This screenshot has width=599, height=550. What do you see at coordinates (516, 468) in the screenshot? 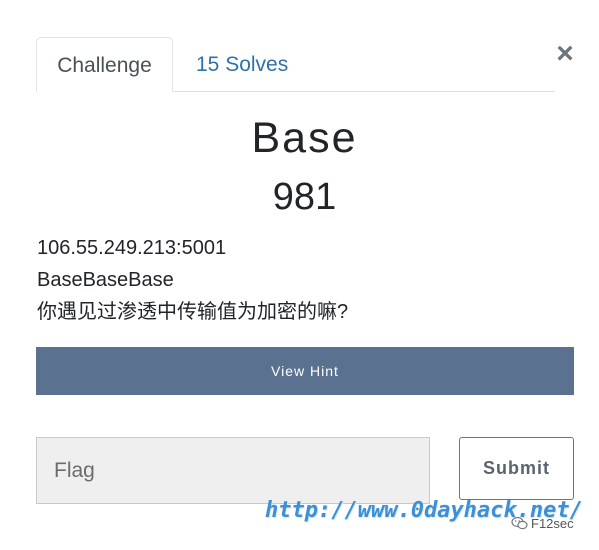
I see `submit-button: Submit` at bounding box center [516, 468].